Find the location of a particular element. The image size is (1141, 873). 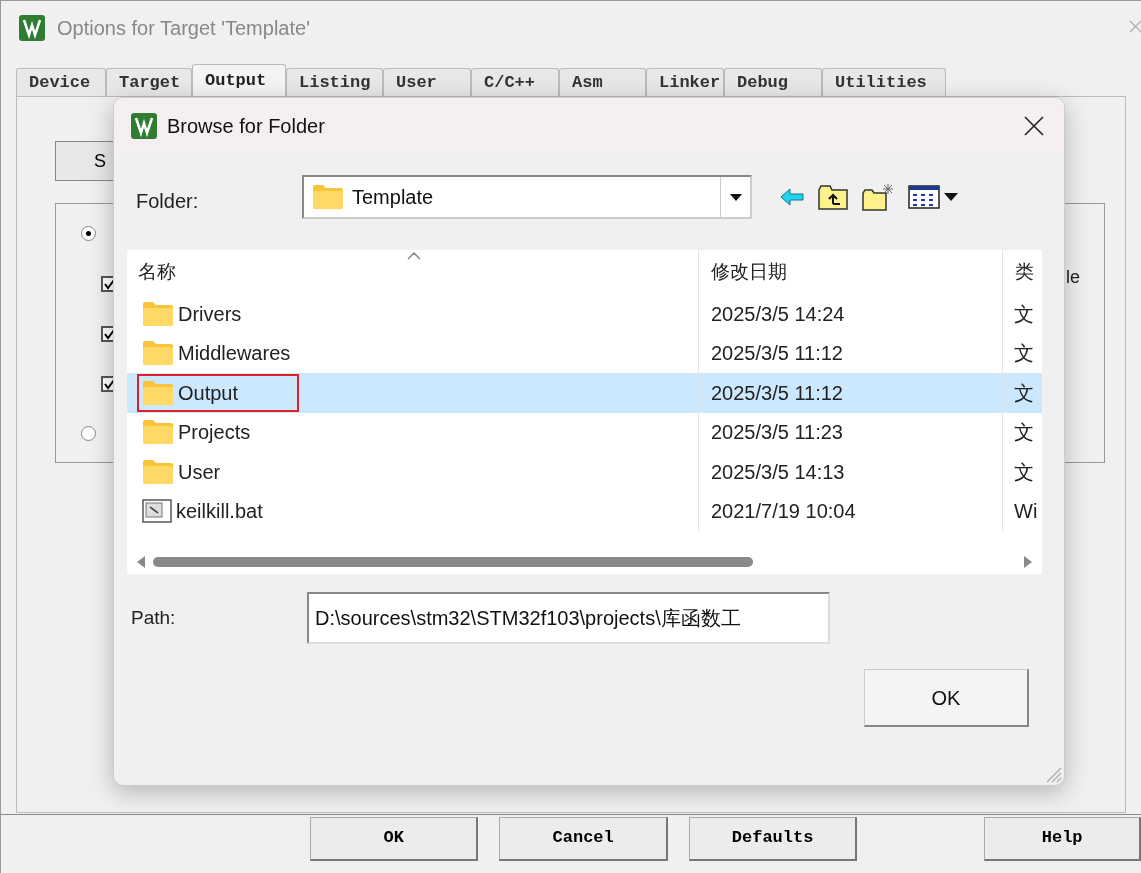

path-label: Path: is located at coordinates (154, 617).